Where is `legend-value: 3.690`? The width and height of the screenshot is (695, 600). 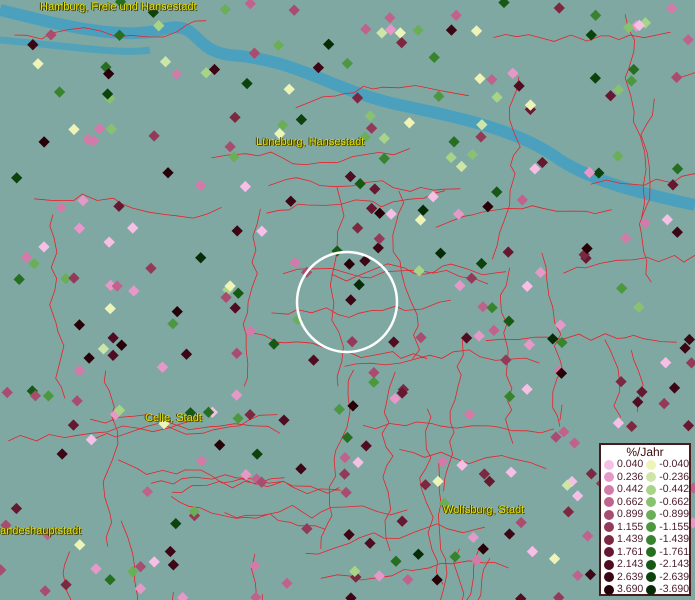 legend-value: 3.690 is located at coordinates (630, 590).